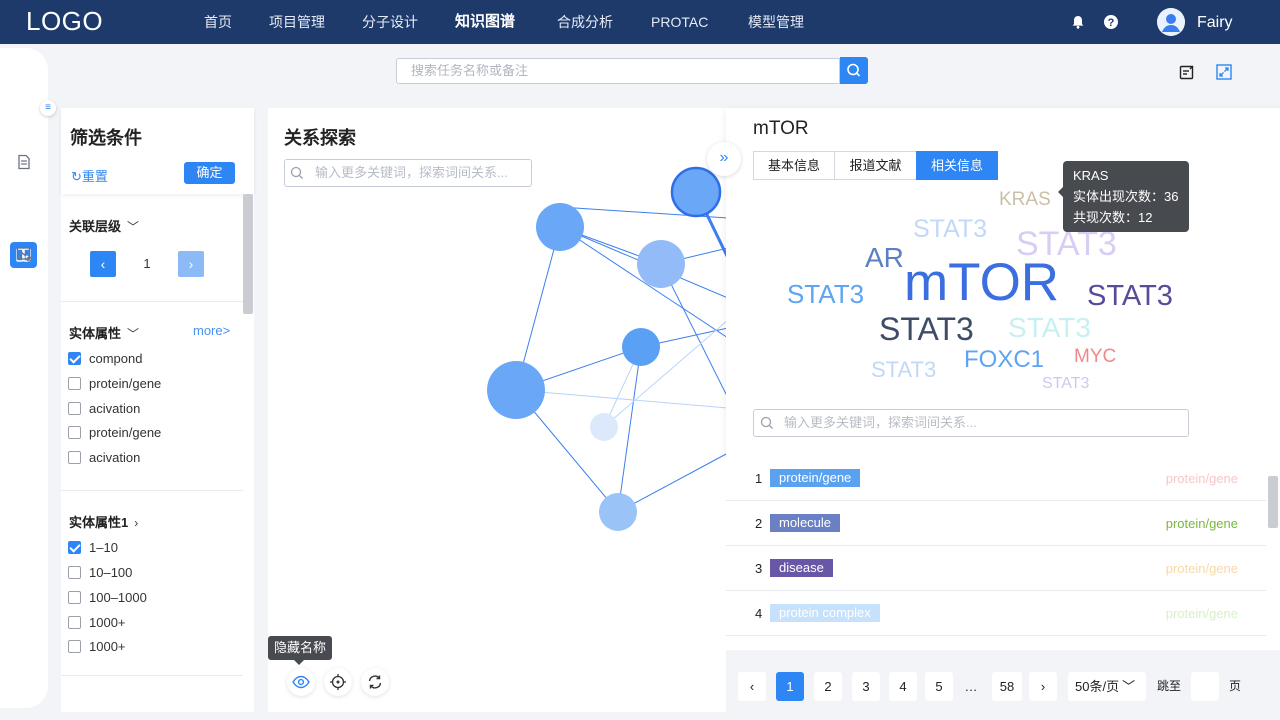  What do you see at coordinates (125, 383) in the screenshot?
I see `checkbox-label: protein/gene` at bounding box center [125, 383].